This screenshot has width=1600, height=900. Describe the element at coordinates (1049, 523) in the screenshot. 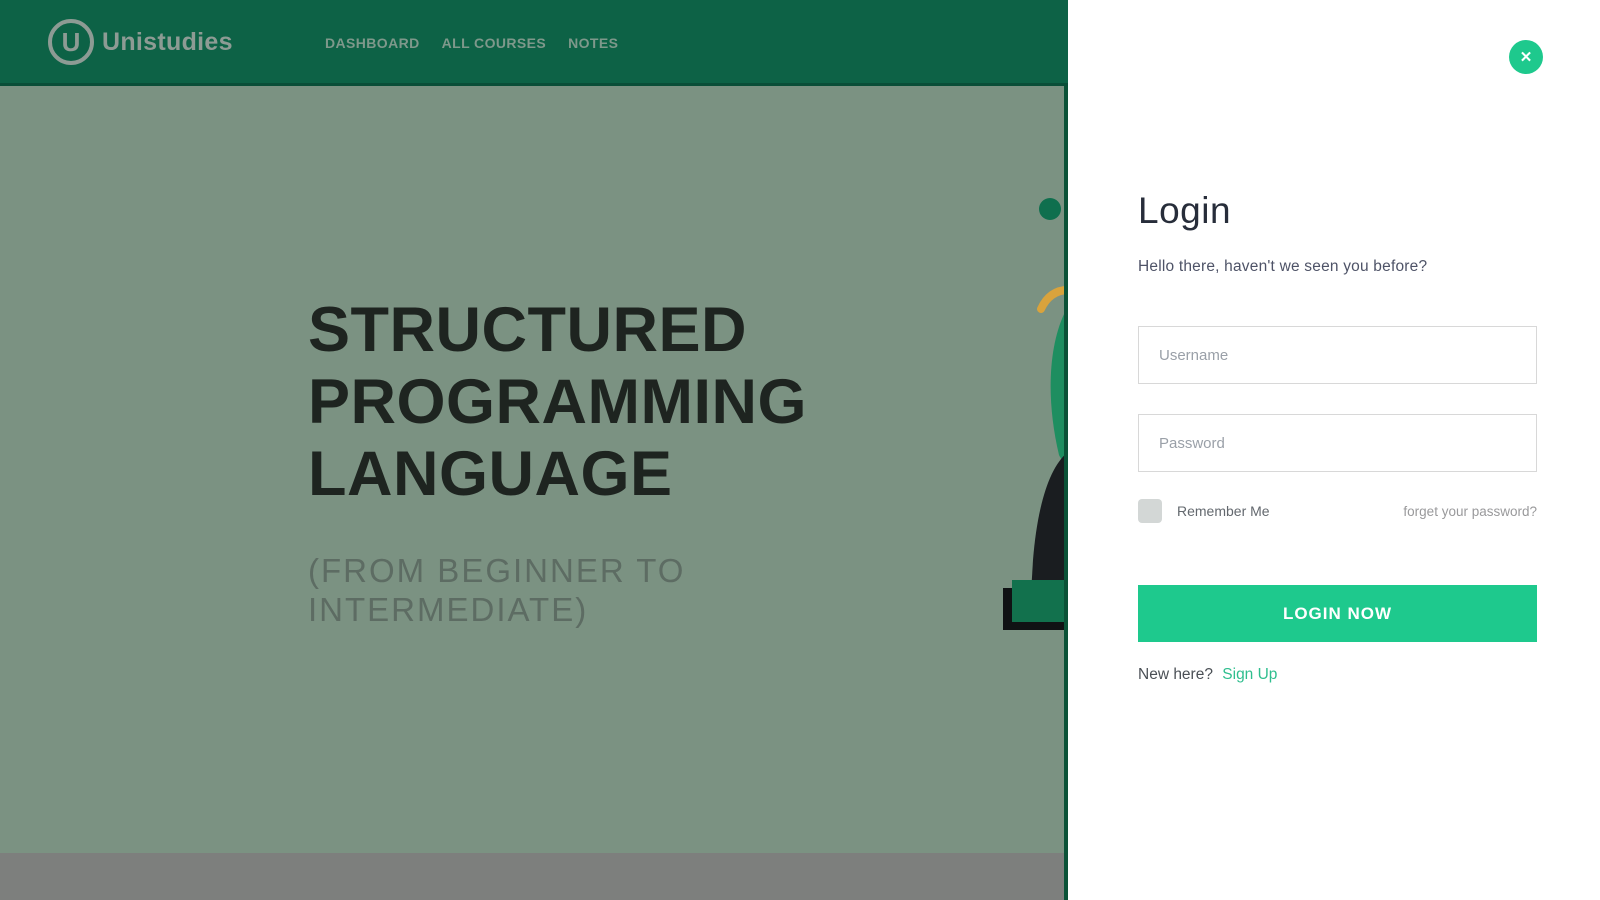

I see `person-silhouette` at that location.